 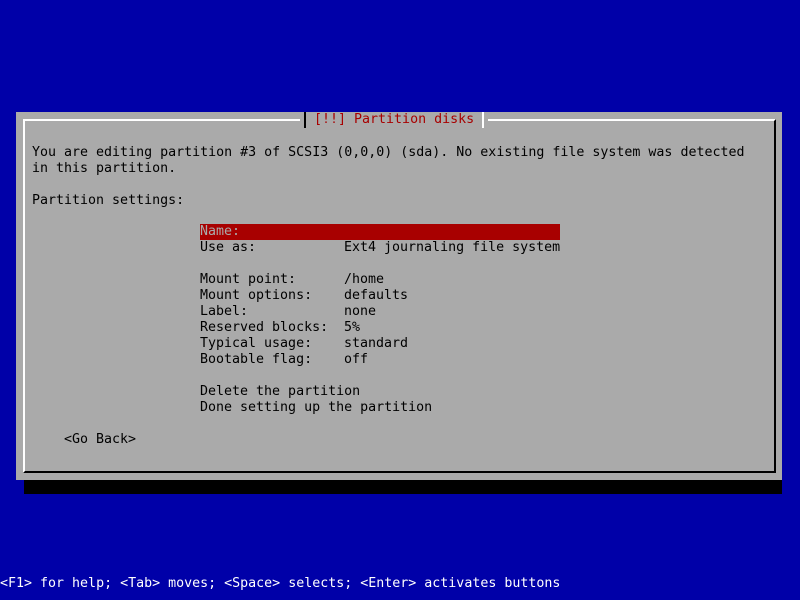 I want to click on setting-value: standard, so click(x=376, y=343).